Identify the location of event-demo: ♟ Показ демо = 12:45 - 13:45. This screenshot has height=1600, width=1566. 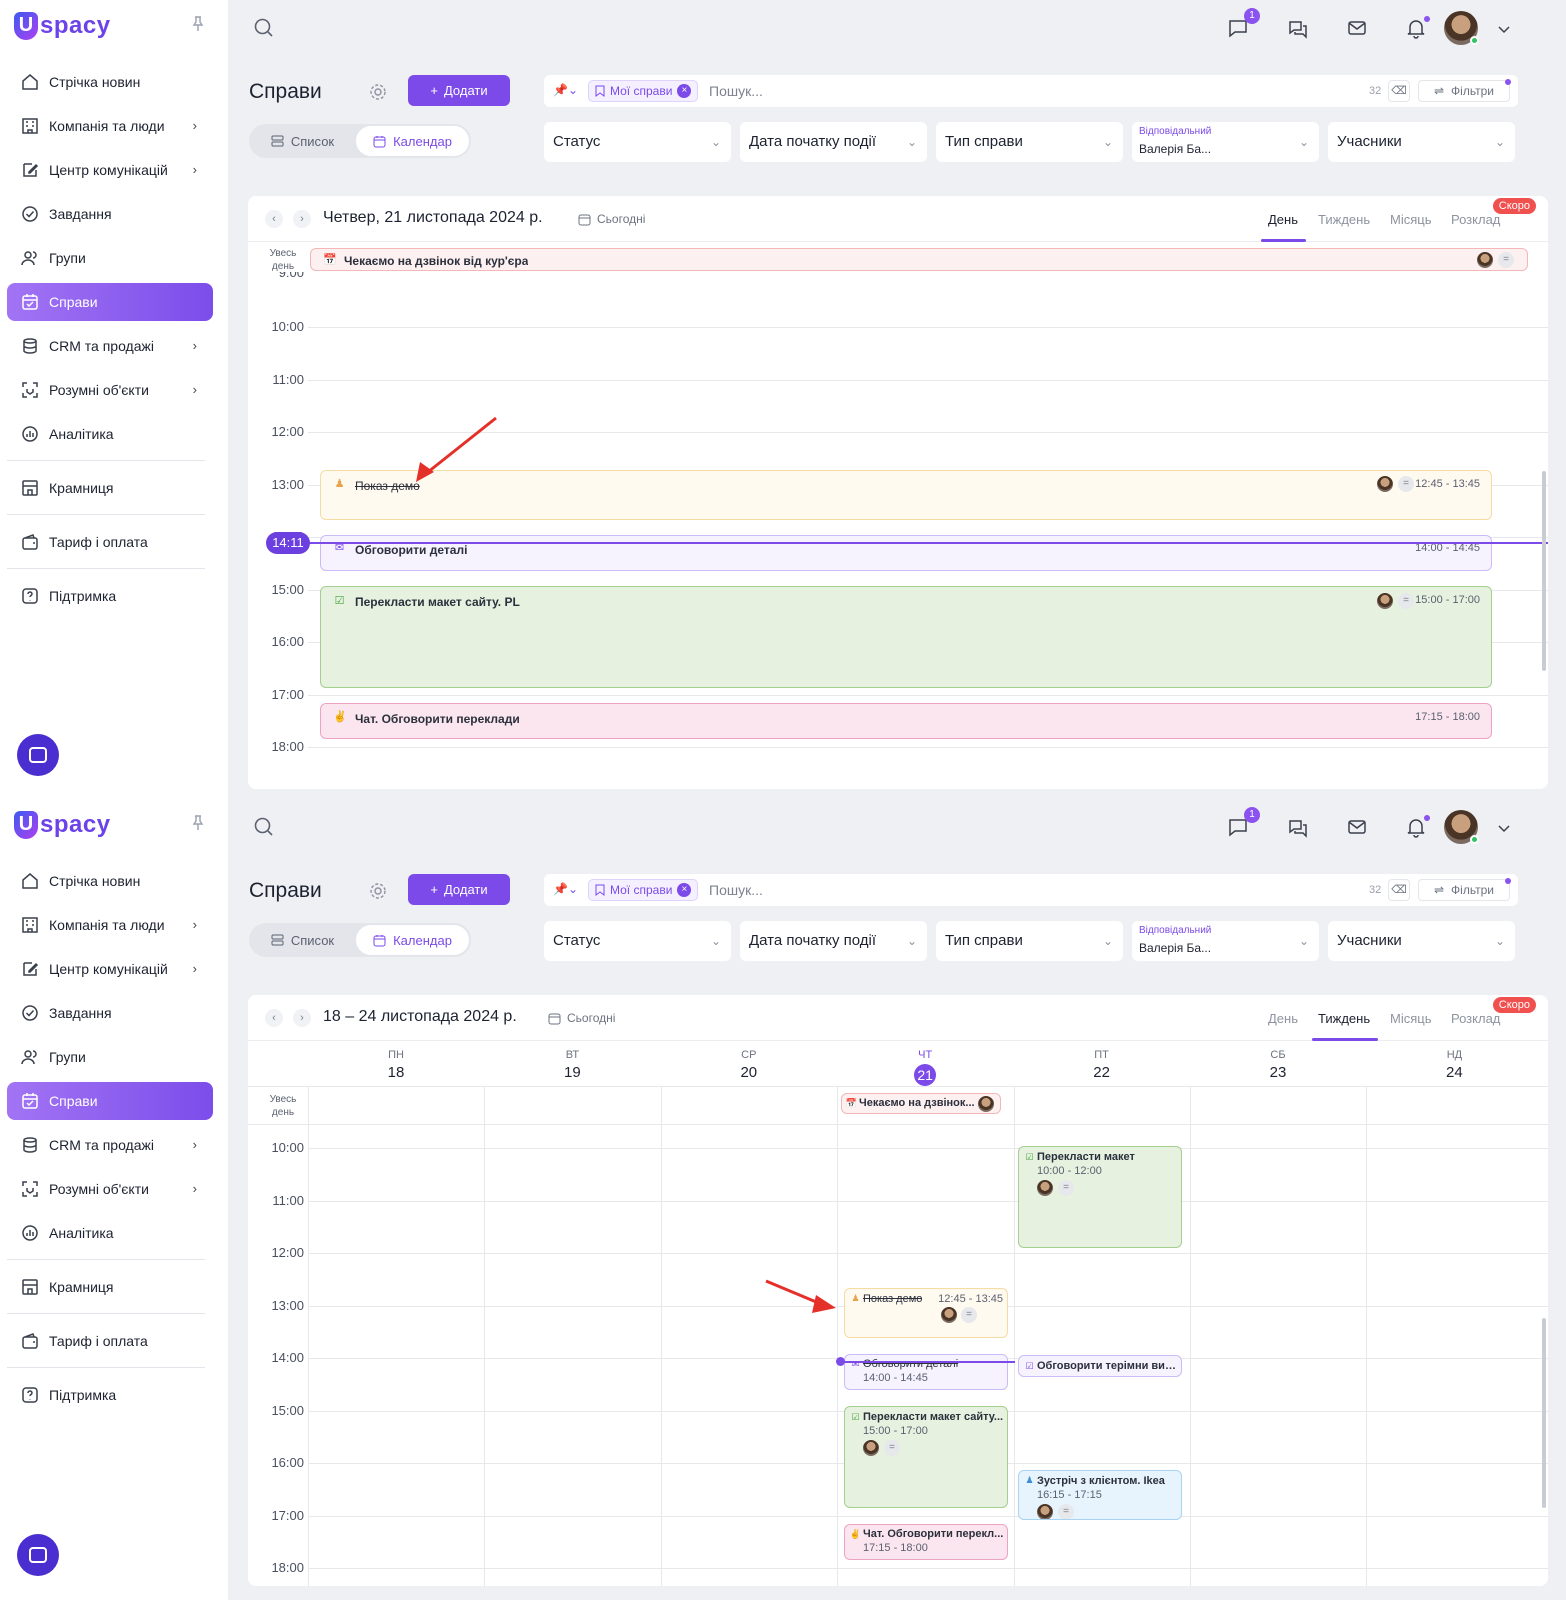
(906, 495).